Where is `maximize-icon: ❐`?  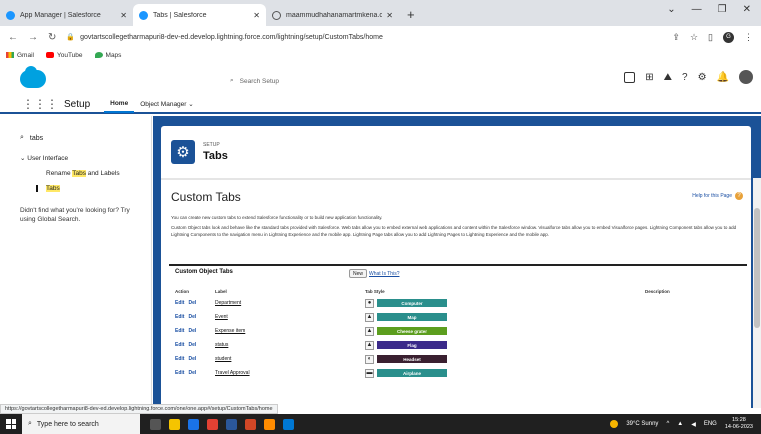
maximize-icon: ❐ is located at coordinates (722, 9).